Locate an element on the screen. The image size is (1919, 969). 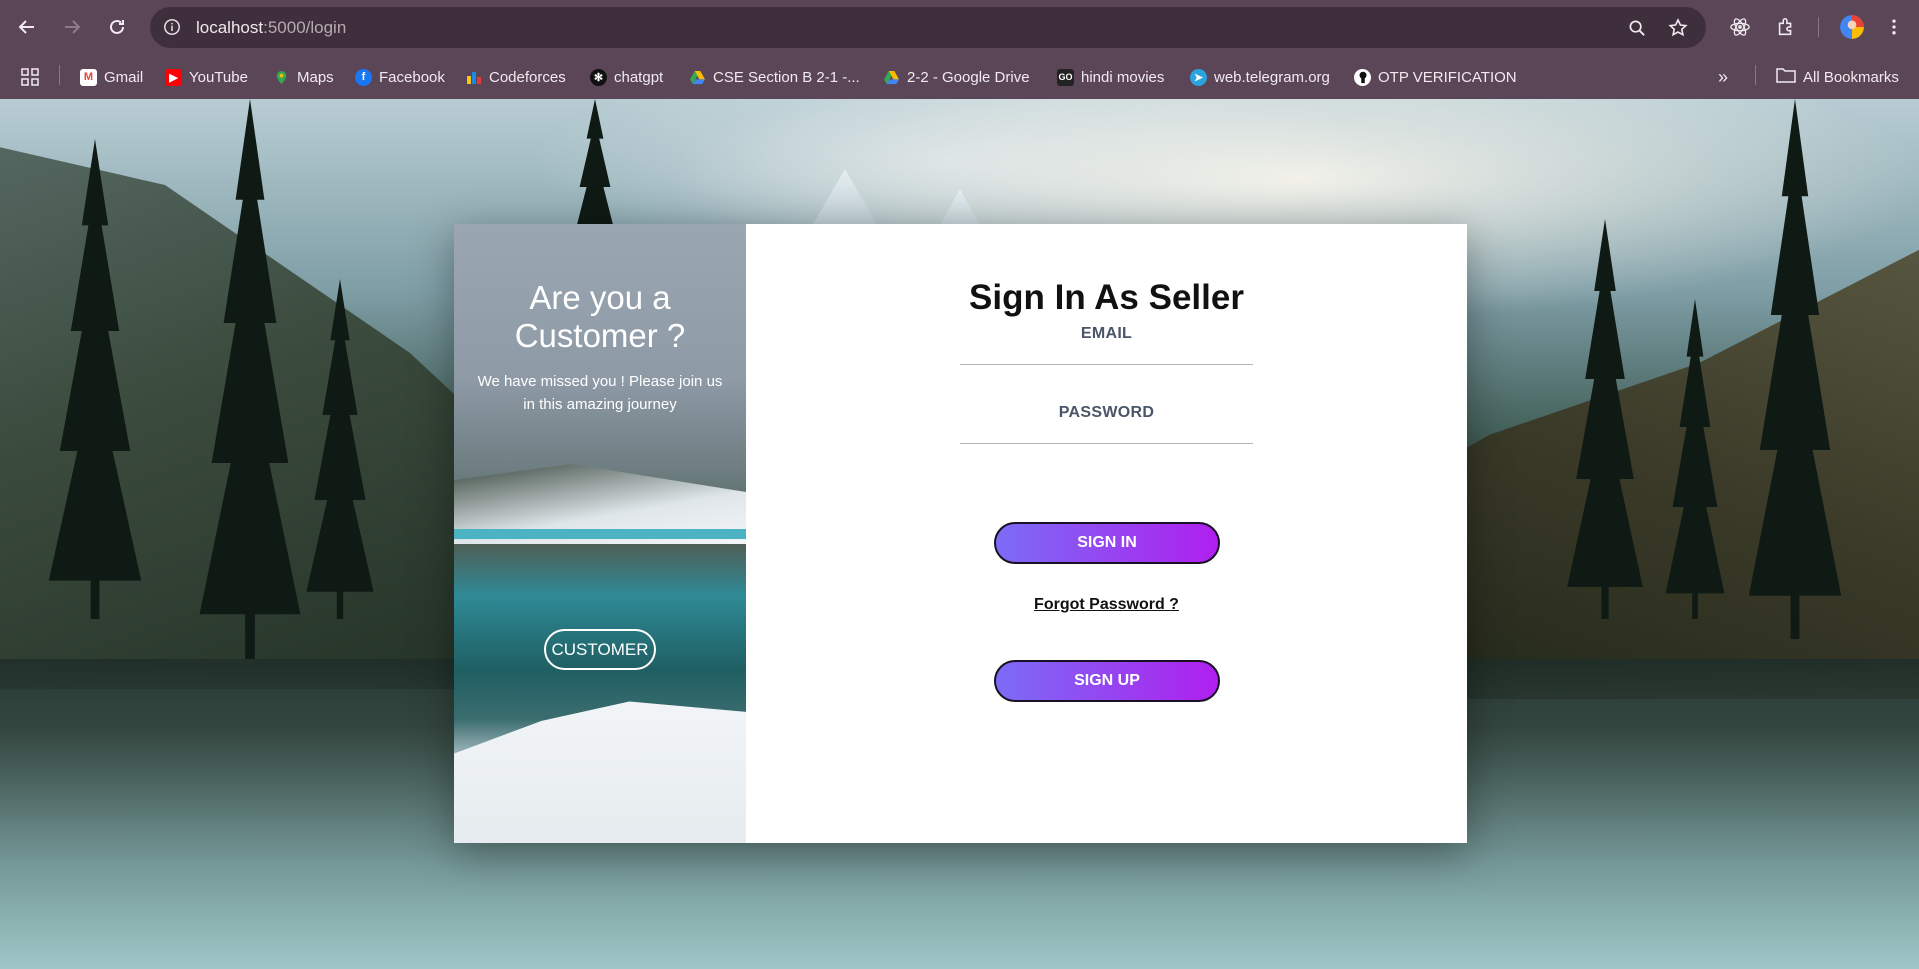
reload-icon is located at coordinates (117, 27).